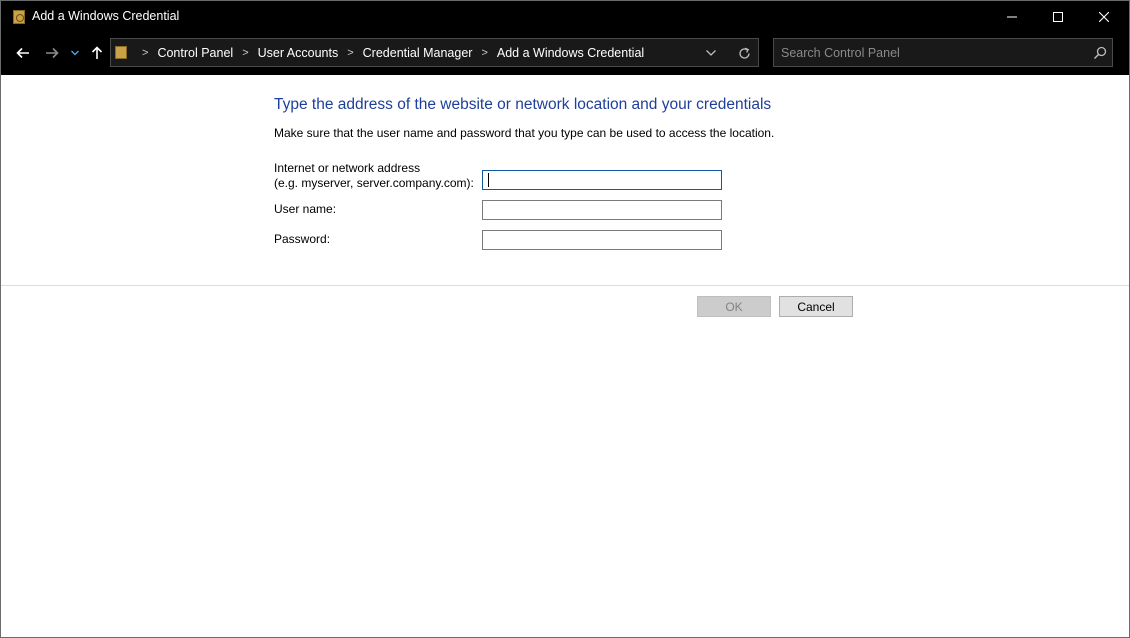 The image size is (1130, 638). Describe the element at coordinates (734, 306) in the screenshot. I see `ok-button: OK` at that location.